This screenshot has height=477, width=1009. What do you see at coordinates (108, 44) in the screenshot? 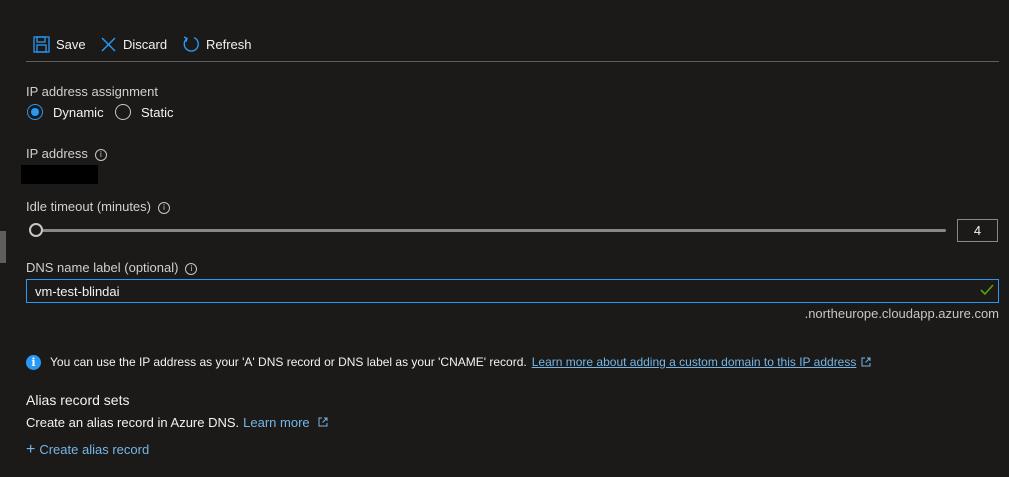
I see `close-icon` at bounding box center [108, 44].